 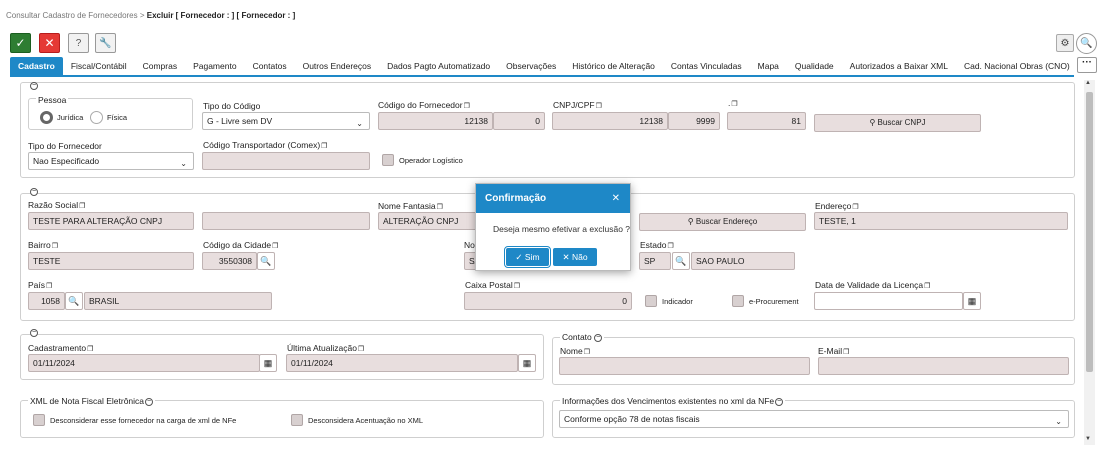 I want to click on dialog-no-button: ✕ Não, so click(x=575, y=257).